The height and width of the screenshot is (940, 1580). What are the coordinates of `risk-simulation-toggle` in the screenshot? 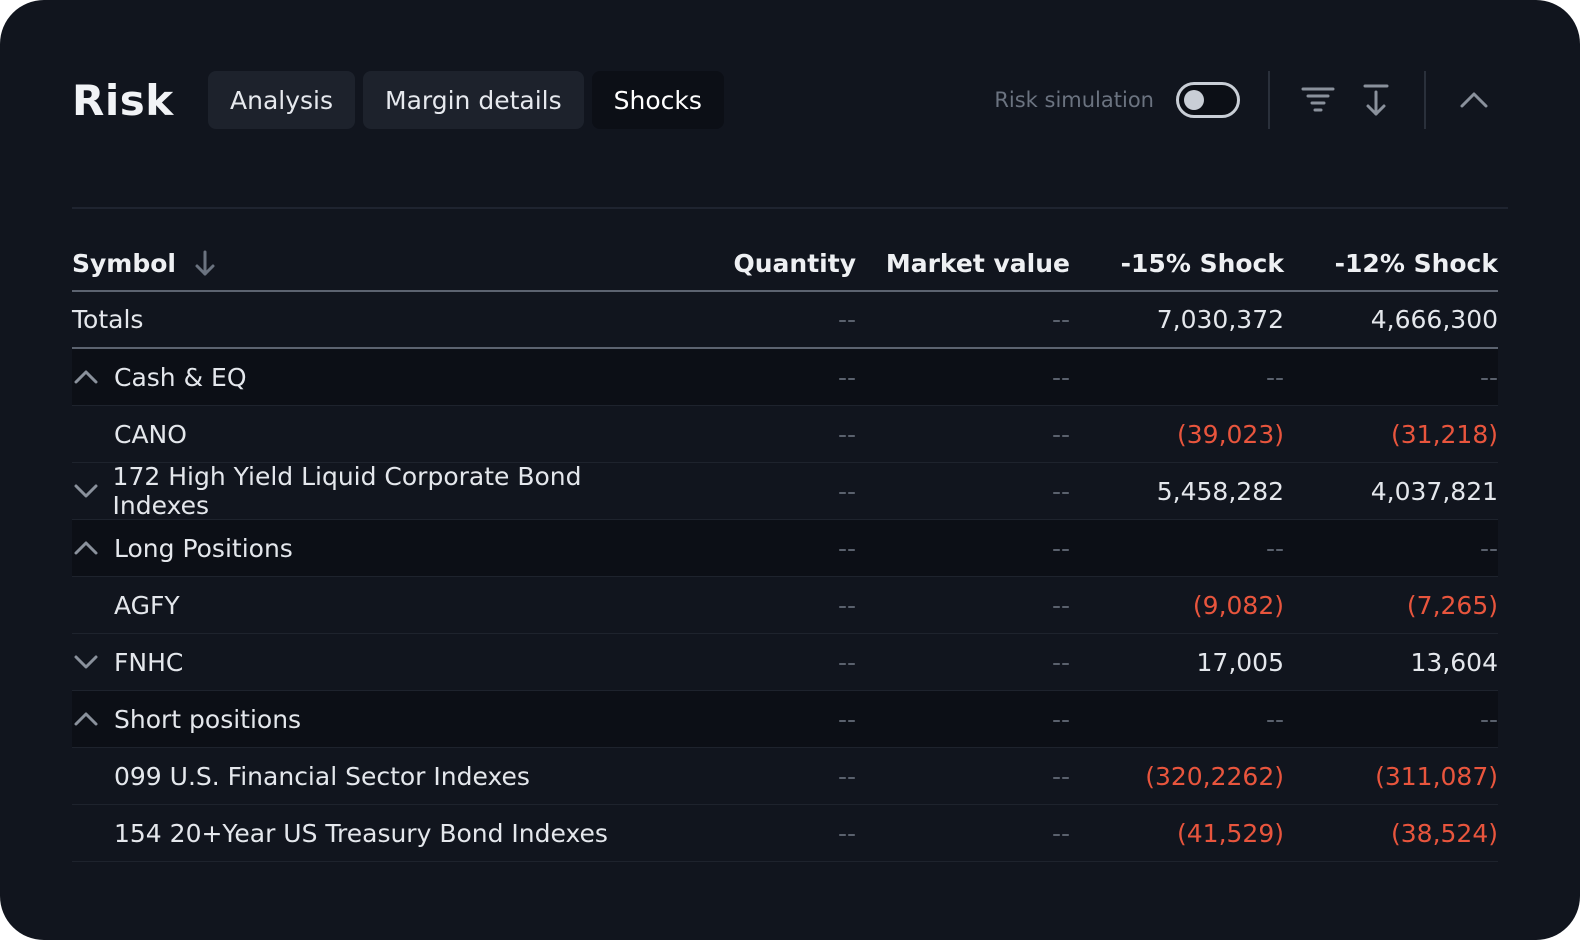 It's located at (1208, 100).